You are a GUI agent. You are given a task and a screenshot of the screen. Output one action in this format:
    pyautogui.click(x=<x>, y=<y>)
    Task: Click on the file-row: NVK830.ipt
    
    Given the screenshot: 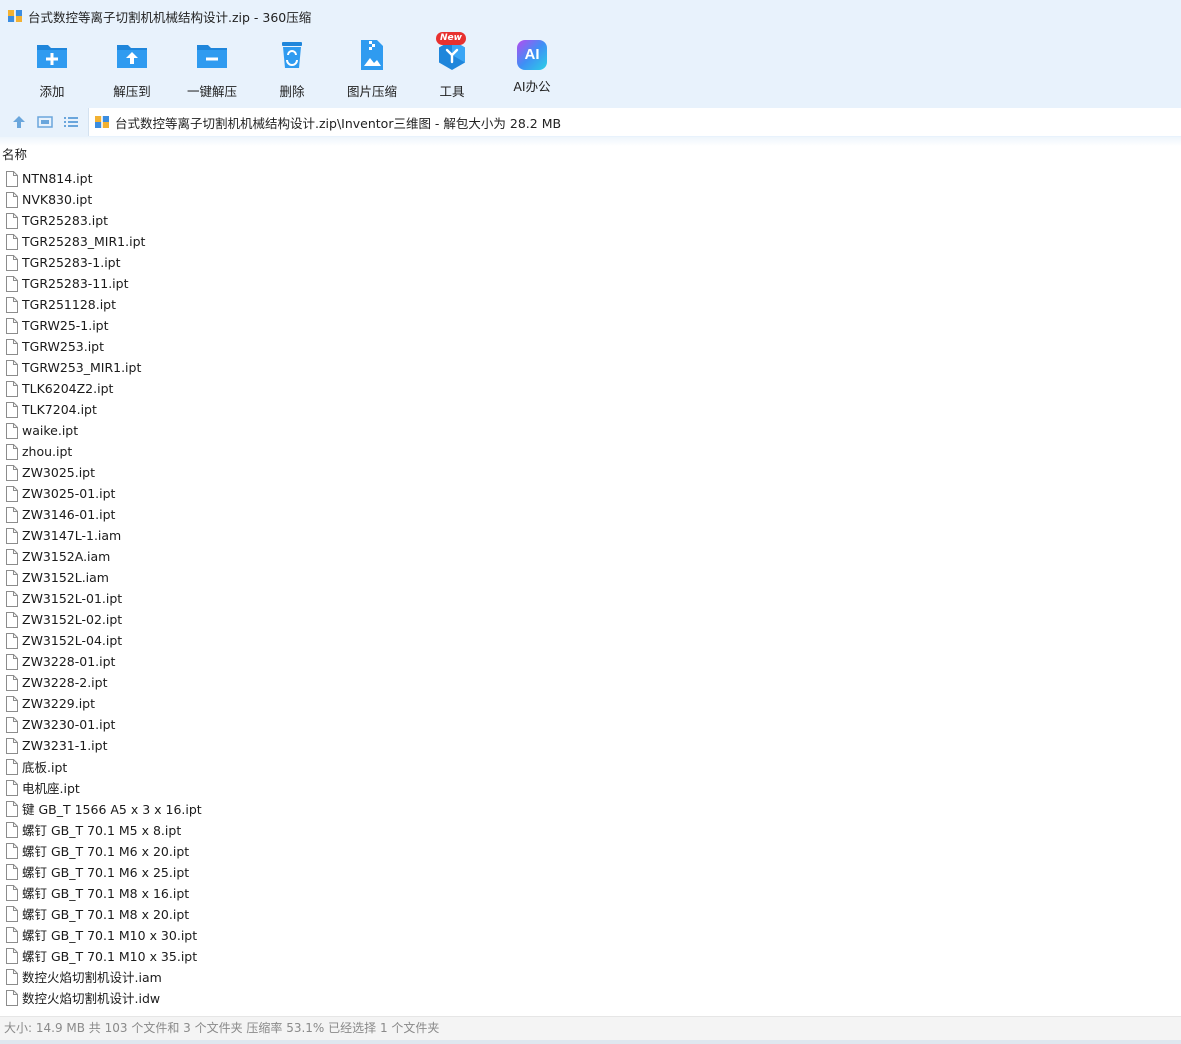 What is the action you would take?
    pyautogui.click(x=590, y=199)
    